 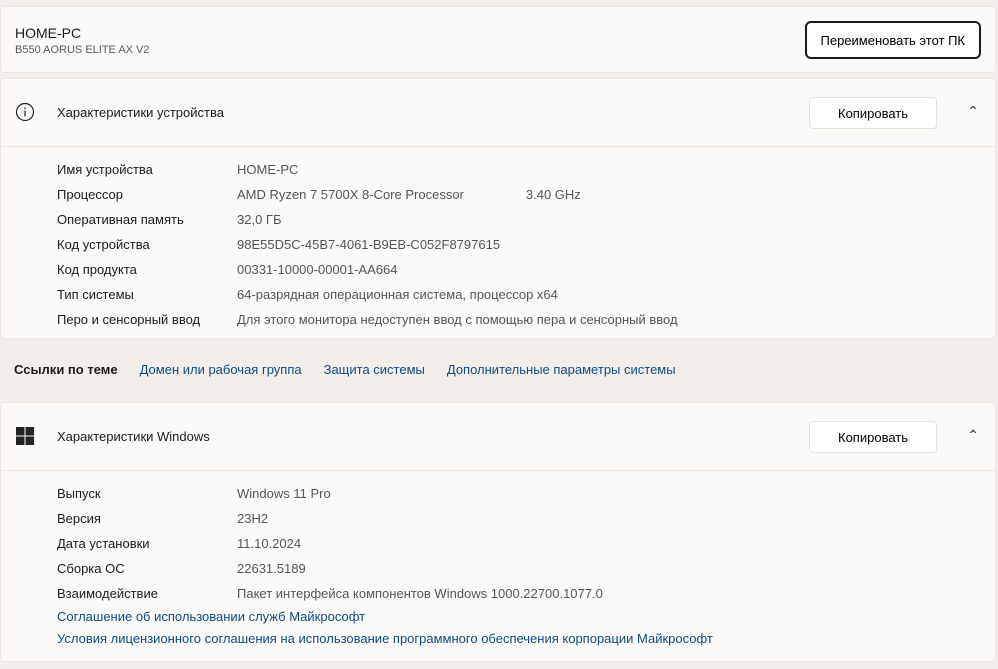 I want to click on spec-row: Версия 23H2, so click(x=526, y=518).